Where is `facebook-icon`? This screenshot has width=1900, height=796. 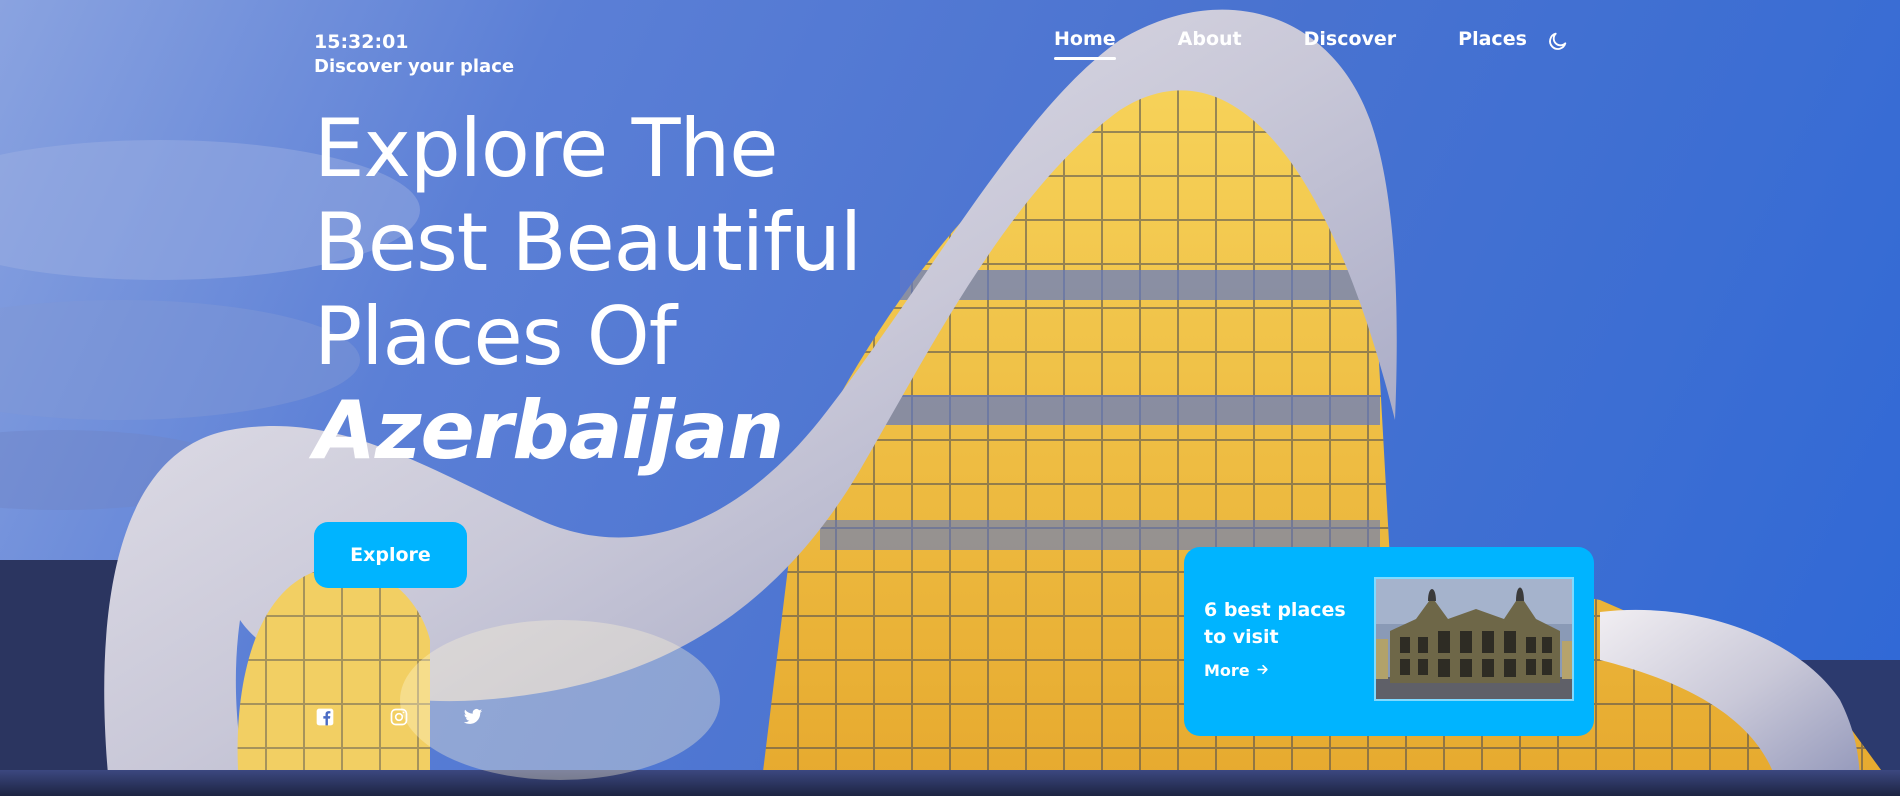
facebook-icon is located at coordinates (325, 717).